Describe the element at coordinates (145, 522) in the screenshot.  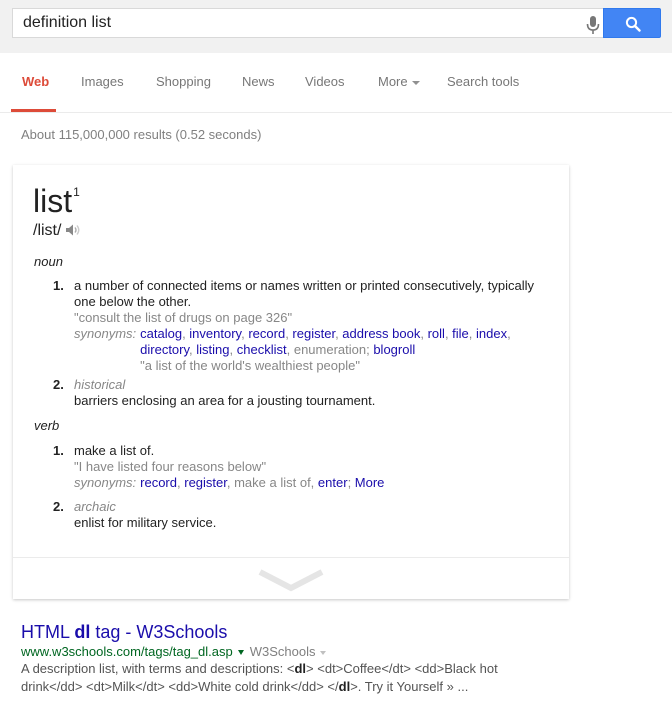
I see `sense-definition: enlist for military service.` at that location.